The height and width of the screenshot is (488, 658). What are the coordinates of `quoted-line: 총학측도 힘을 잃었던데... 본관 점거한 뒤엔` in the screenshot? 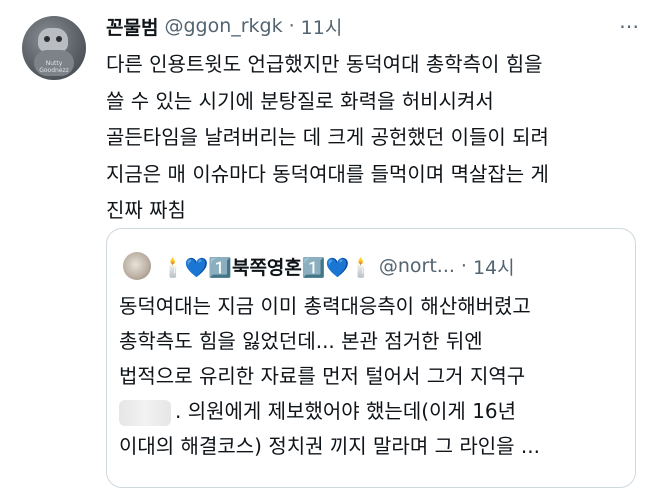 It's located at (301, 341).